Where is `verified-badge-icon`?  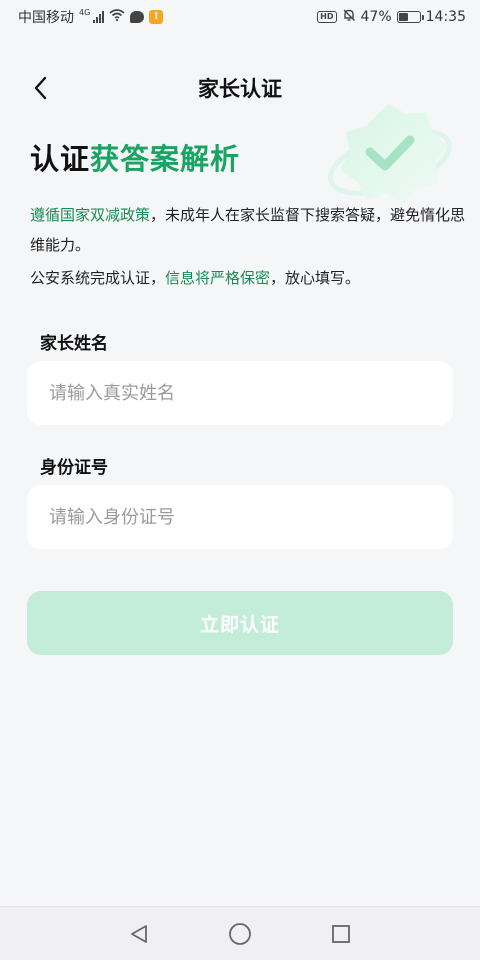
verified-badge-icon is located at coordinates (390, 154).